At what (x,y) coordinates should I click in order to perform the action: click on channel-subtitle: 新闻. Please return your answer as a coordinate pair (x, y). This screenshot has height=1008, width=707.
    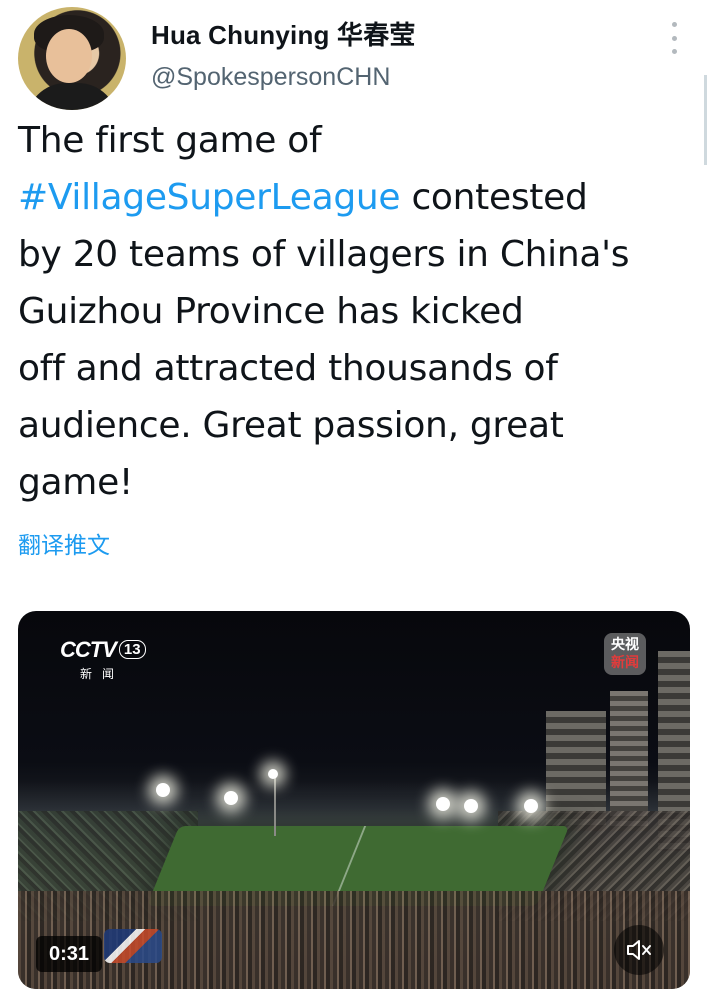
    Looking at the image, I should click on (102, 674).